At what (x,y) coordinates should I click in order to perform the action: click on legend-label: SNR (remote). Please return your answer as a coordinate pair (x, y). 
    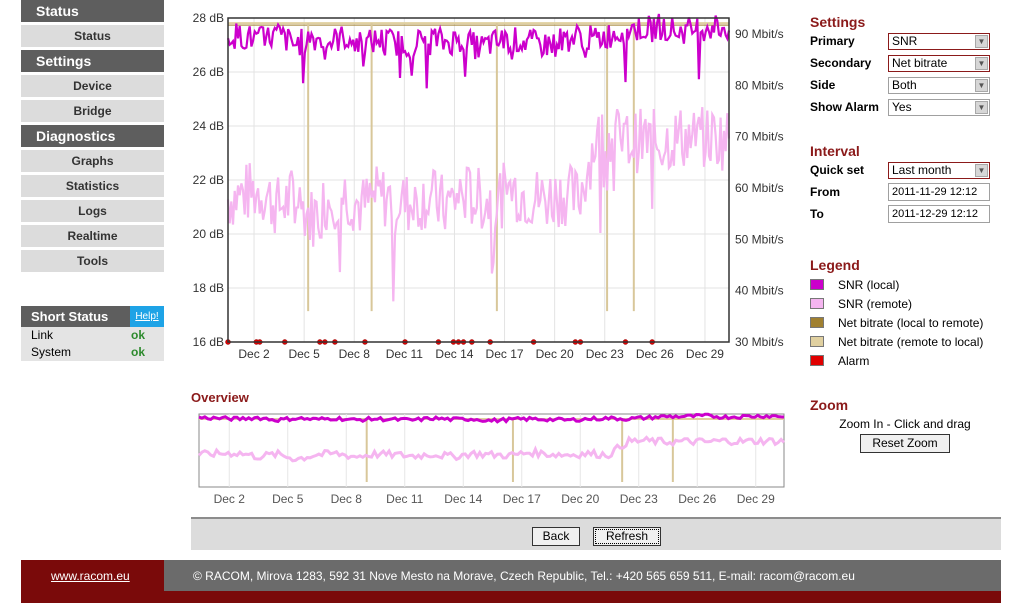
    Looking at the image, I should click on (875, 303).